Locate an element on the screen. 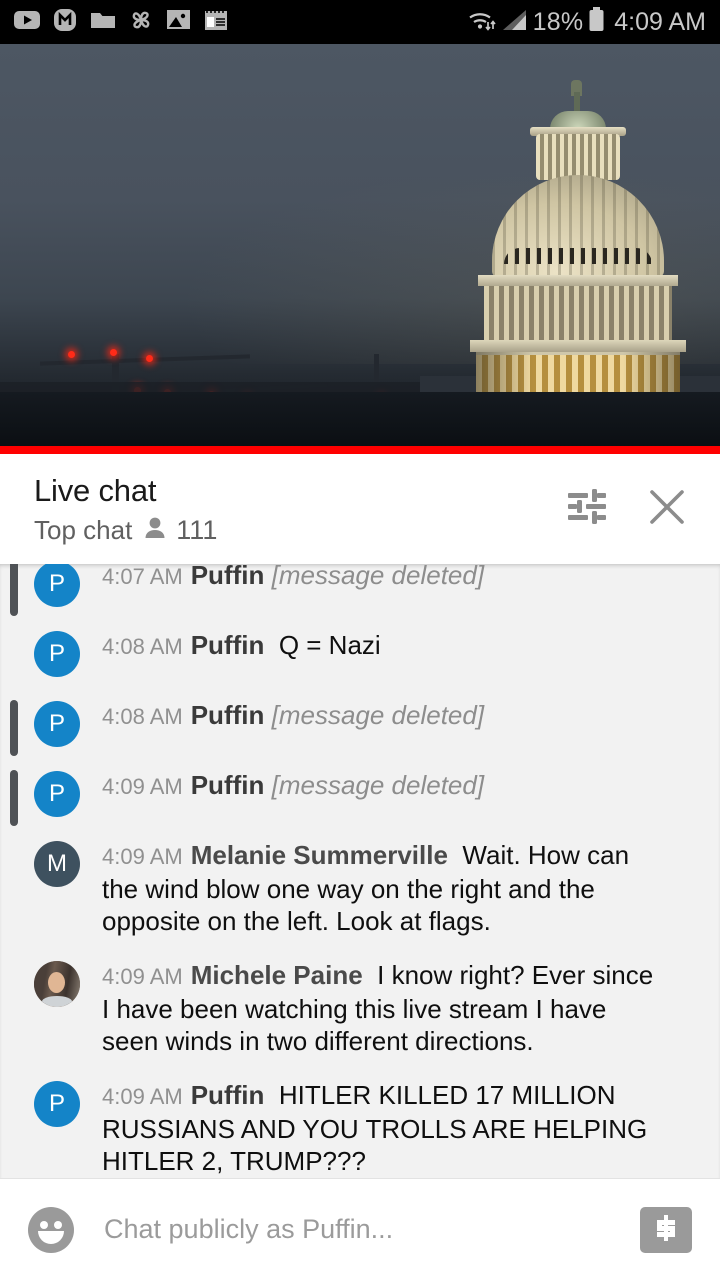 The height and width of the screenshot is (1280, 720). youtube-icon is located at coordinates (27, 22).